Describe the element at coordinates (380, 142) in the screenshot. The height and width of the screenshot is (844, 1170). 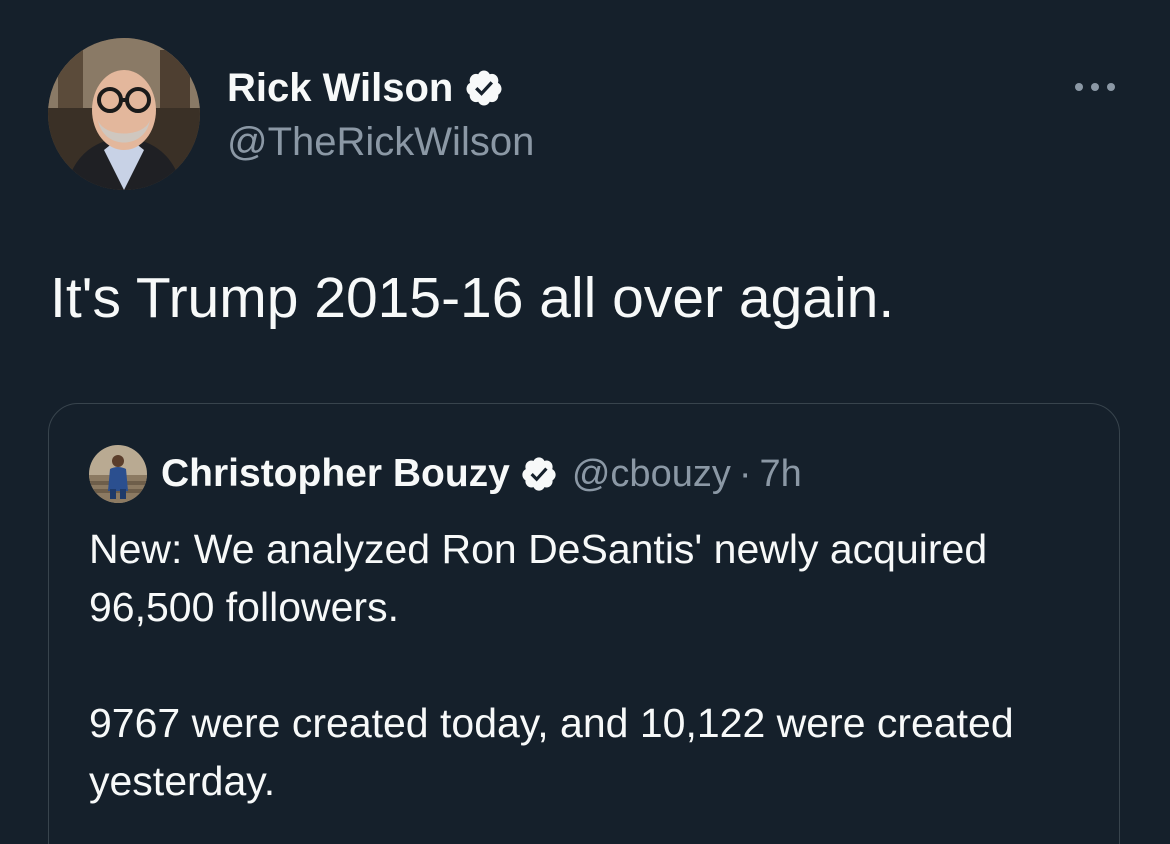
I see `author-handle: @TheRickWilson` at that location.